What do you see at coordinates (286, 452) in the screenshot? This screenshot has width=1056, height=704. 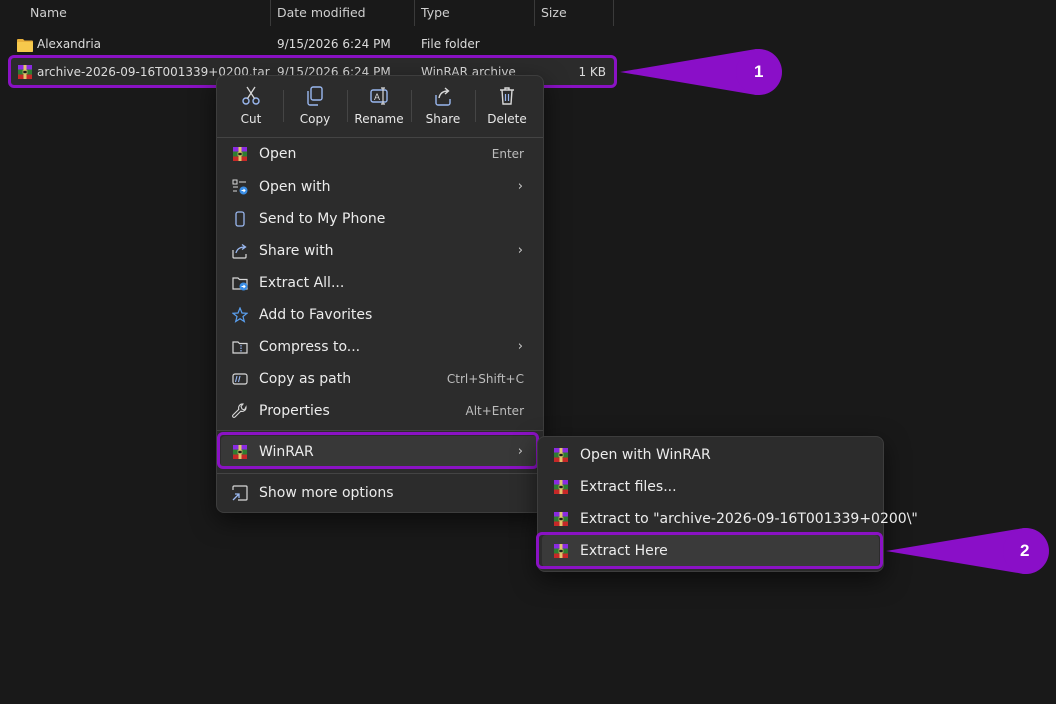 I see `menu-item-label: WinRAR` at bounding box center [286, 452].